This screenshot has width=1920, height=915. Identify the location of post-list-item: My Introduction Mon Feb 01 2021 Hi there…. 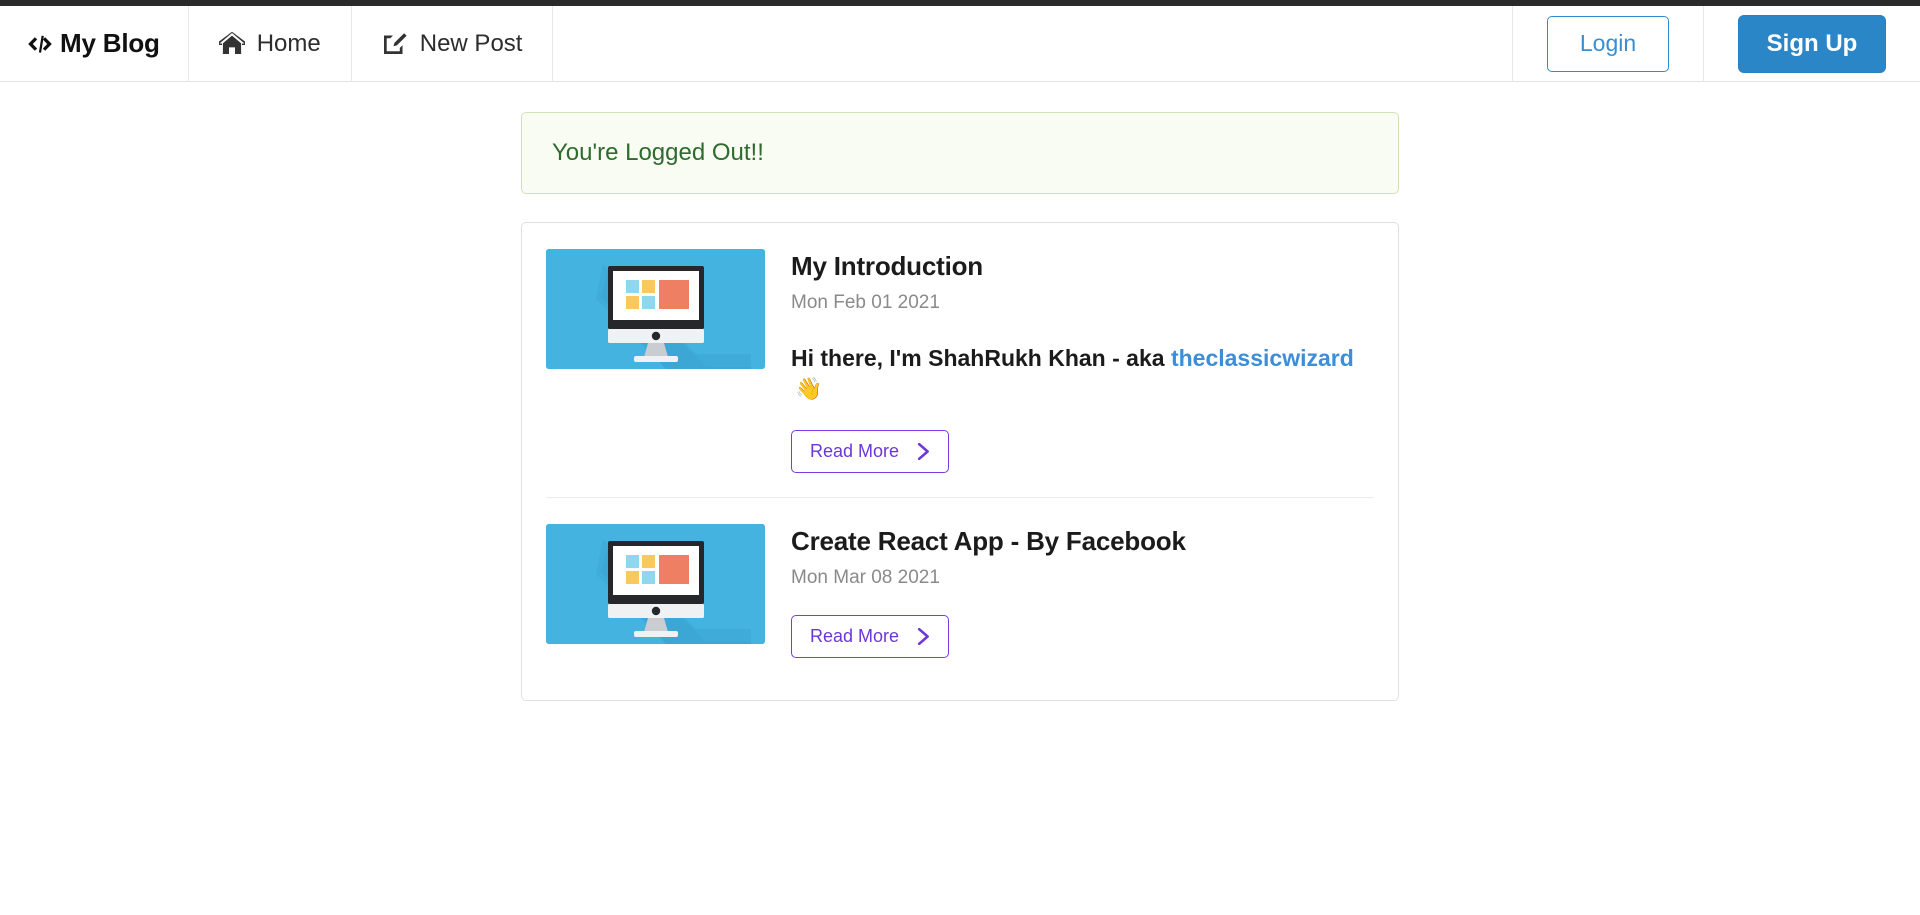
(960, 360).